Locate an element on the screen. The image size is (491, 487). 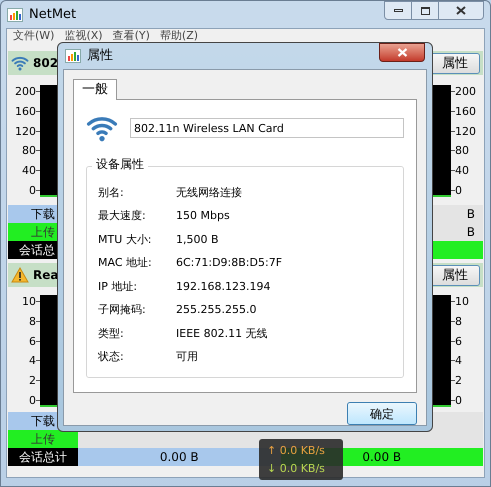
property-value: 150 Mbps is located at coordinates (203, 216).